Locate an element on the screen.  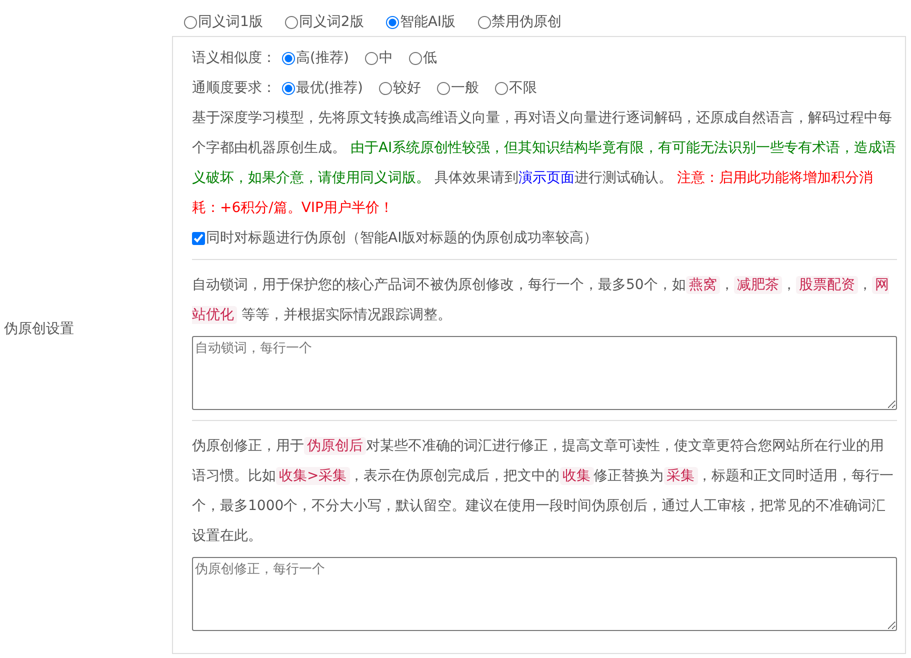
option-label: 智能AI版 is located at coordinates (428, 22).